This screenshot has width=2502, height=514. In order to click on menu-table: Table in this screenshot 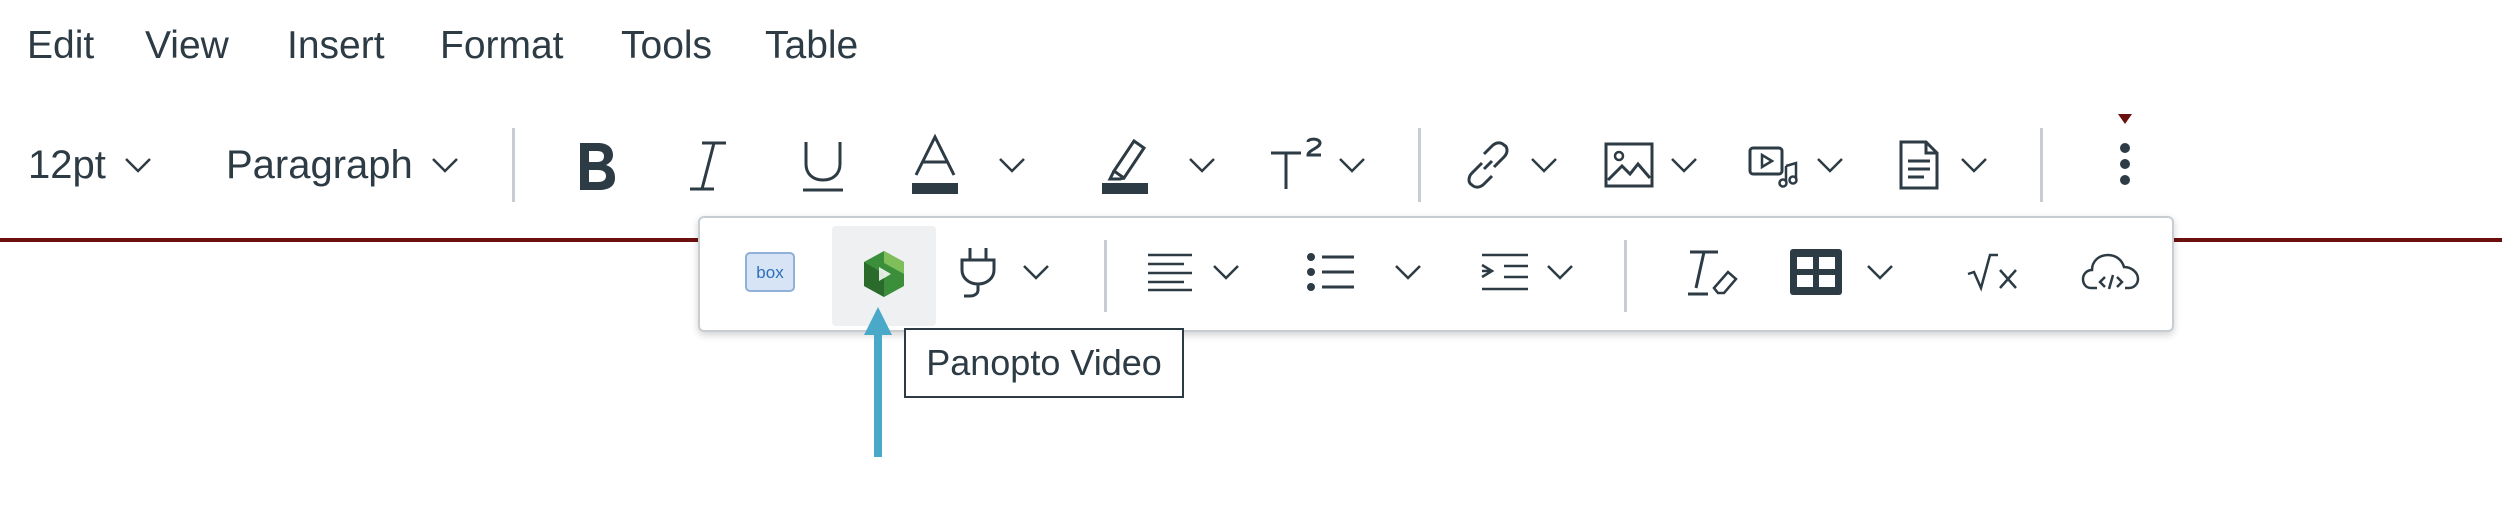, I will do `click(811, 46)`.